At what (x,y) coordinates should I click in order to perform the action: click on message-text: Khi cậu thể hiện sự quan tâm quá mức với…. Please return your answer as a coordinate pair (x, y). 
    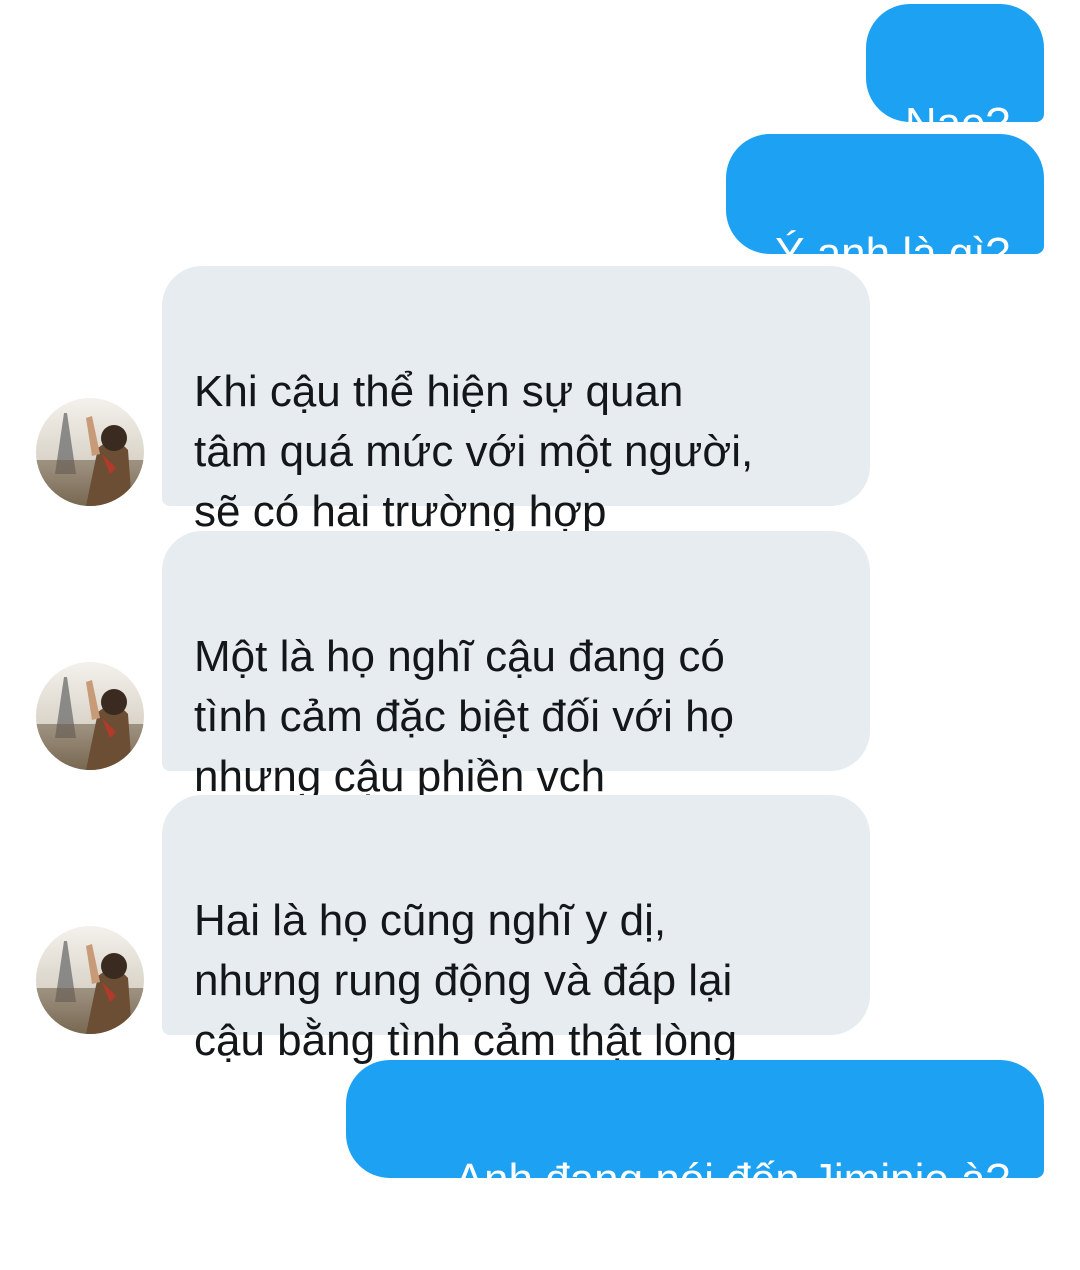
    Looking at the image, I should click on (474, 451).